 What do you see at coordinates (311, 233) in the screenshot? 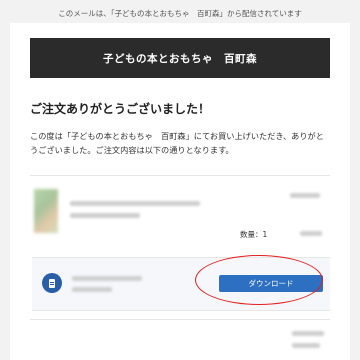
I see `redacted-subtotal` at bounding box center [311, 233].